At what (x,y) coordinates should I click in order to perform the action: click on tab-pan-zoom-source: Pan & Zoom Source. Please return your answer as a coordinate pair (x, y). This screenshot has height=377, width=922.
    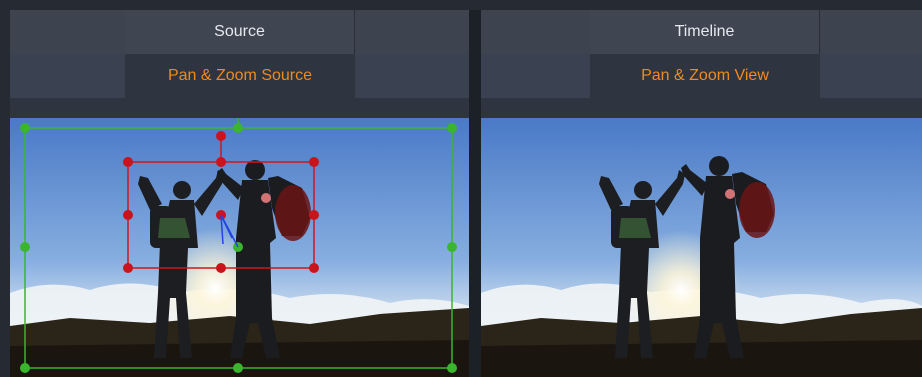
    Looking at the image, I should click on (240, 76).